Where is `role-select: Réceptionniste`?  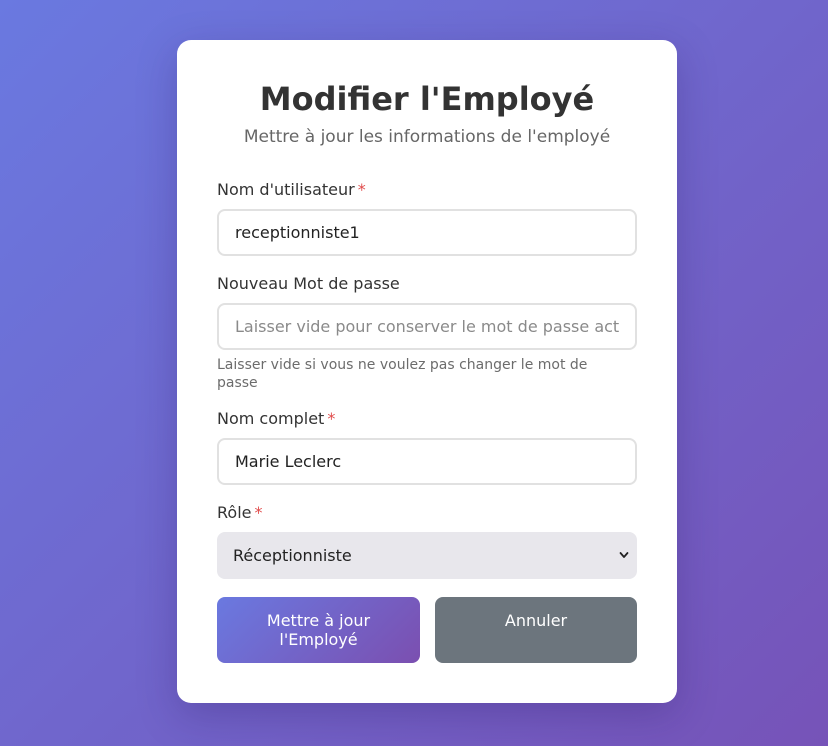 role-select: Réceptionniste is located at coordinates (427, 555).